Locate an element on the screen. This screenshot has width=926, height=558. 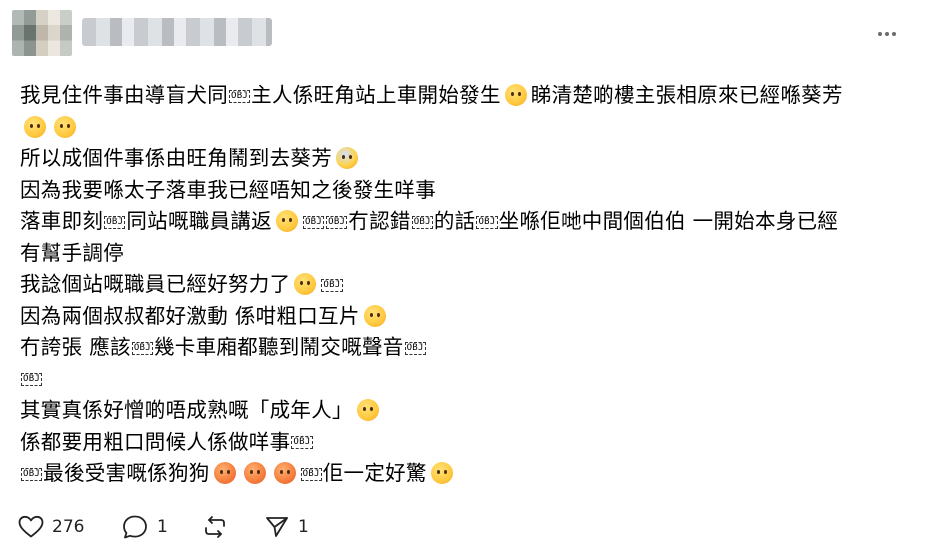
username-blurred is located at coordinates (177, 32).